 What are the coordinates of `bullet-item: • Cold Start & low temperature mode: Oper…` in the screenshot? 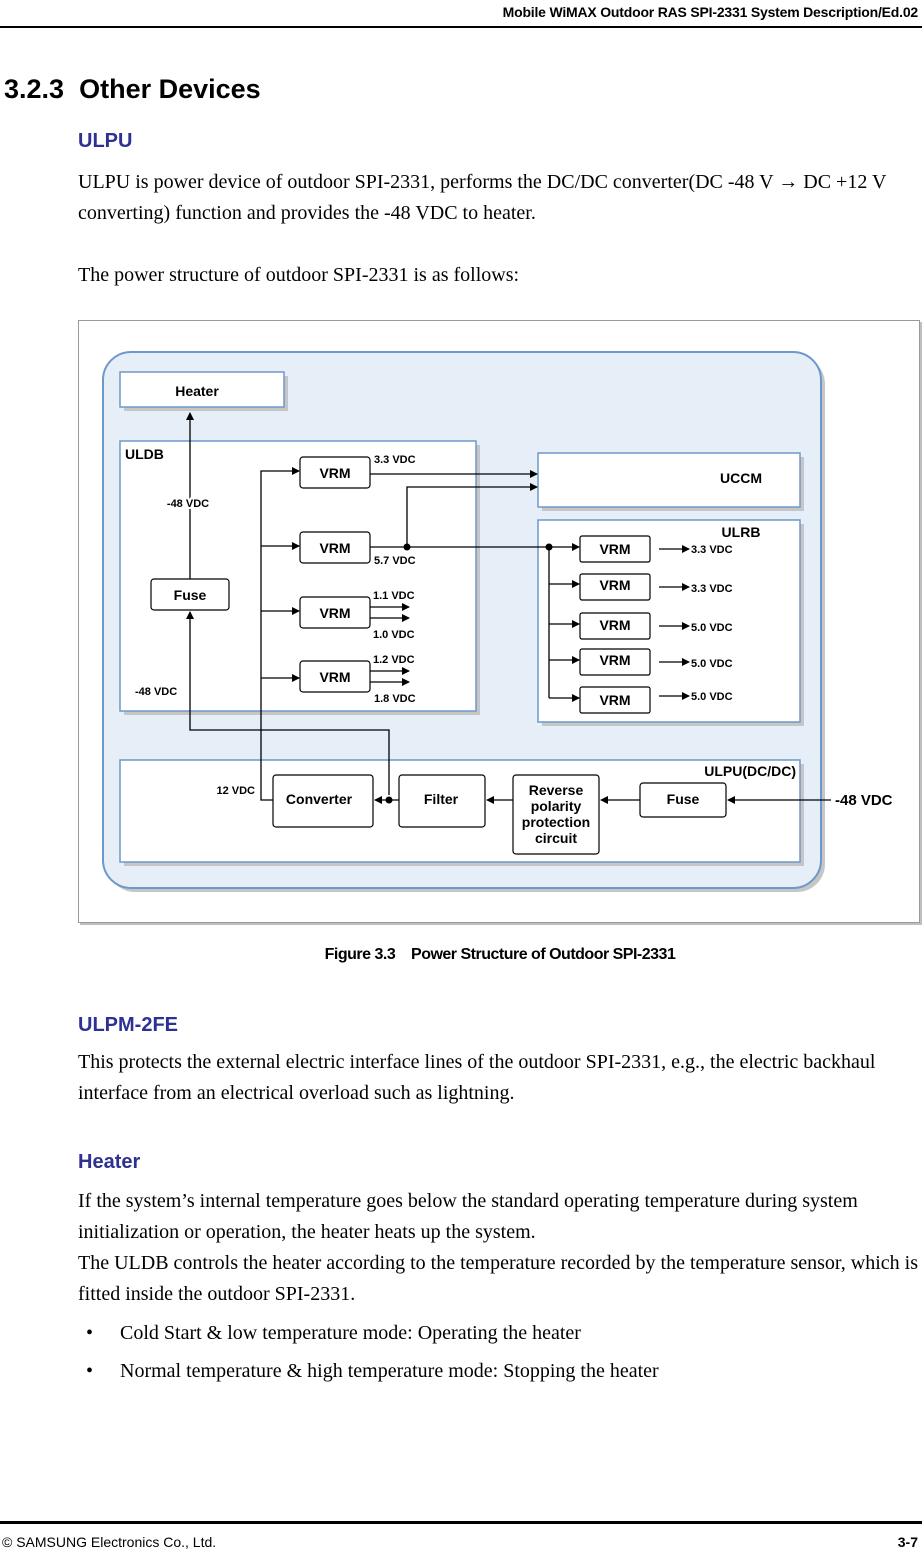 It's located at (333, 1333).